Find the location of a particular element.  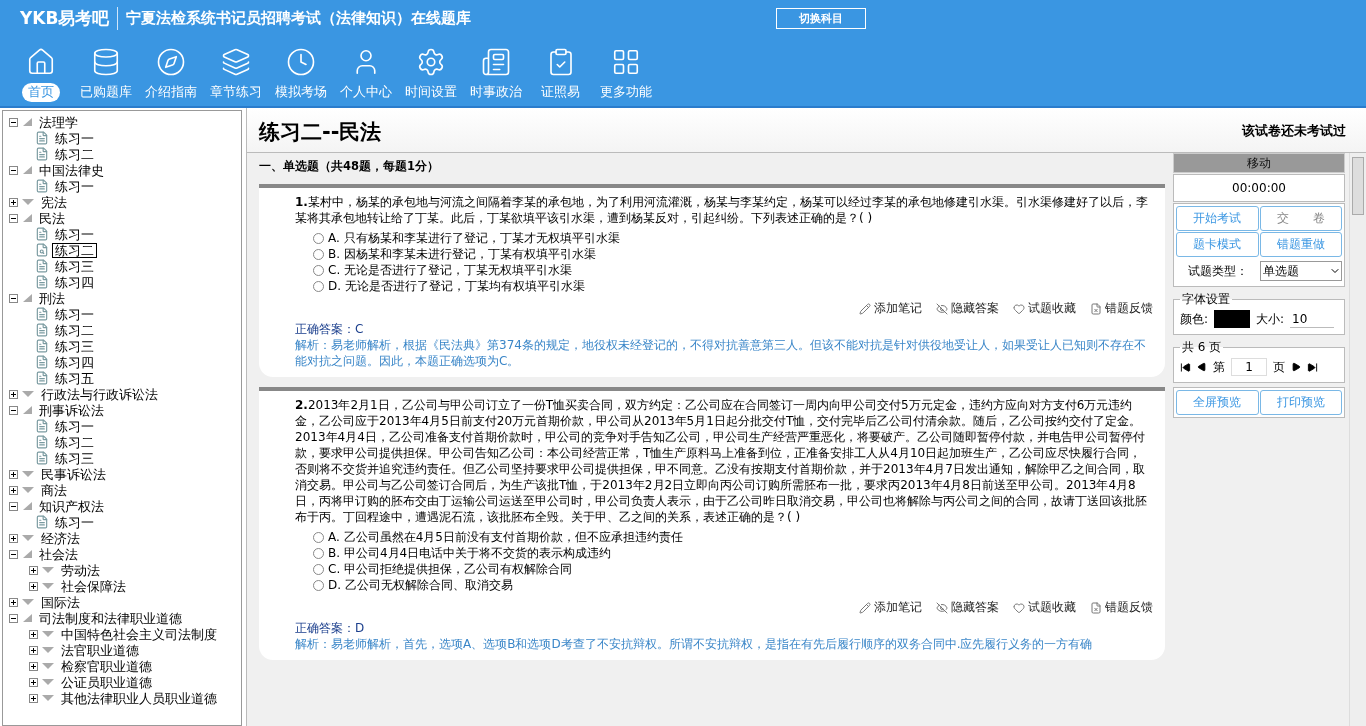

first-page-button is located at coordinates (1185, 367).